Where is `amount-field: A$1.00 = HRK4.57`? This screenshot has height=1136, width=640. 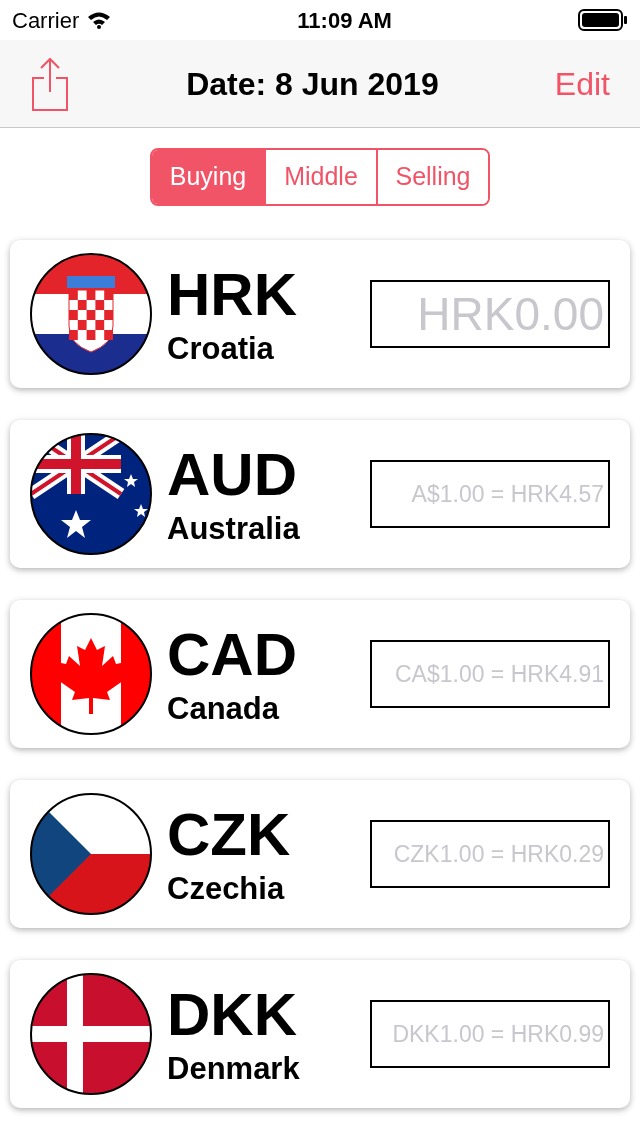 amount-field: A$1.00 = HRK4.57 is located at coordinates (490, 494).